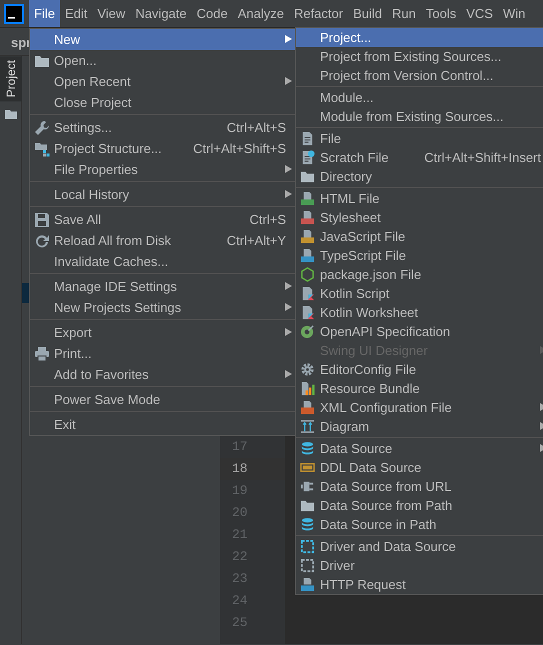 Image resolution: width=543 pixels, height=645 pixels. Describe the element at coordinates (16, 41) in the screenshot. I see `editor-tab: spr` at that location.